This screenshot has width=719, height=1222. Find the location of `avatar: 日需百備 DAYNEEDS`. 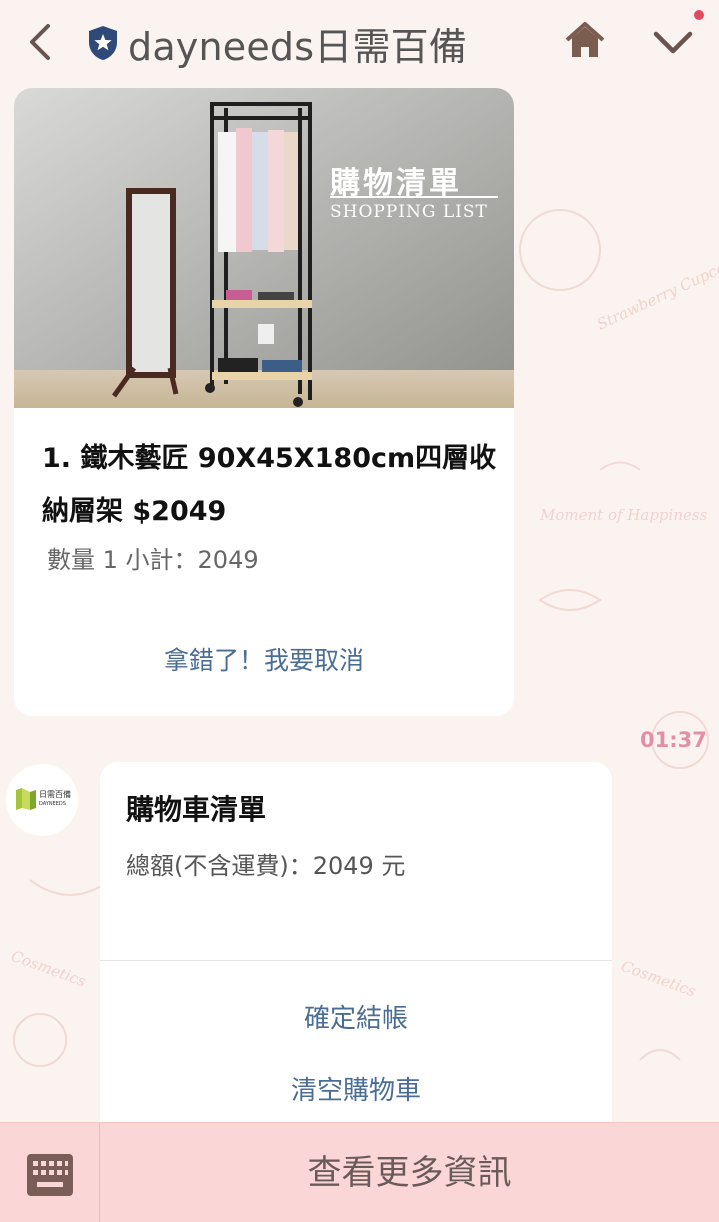

avatar: 日需百備 DAYNEEDS is located at coordinates (42, 800).